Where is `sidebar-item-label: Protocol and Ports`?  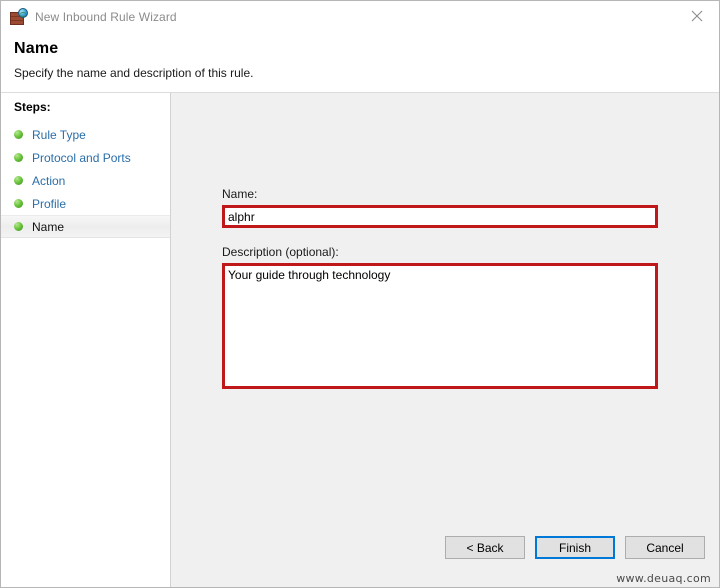 sidebar-item-label: Protocol and Ports is located at coordinates (81, 157).